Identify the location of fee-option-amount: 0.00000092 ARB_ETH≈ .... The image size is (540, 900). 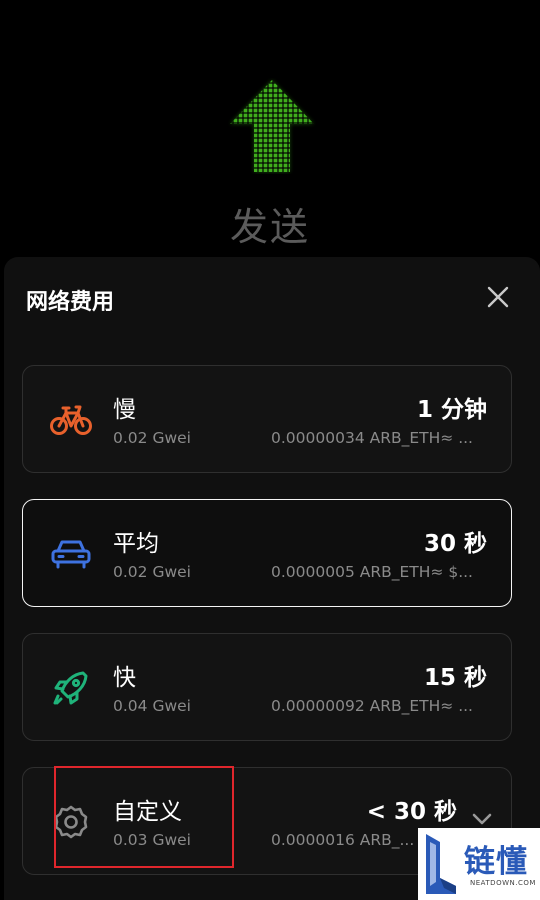
(372, 706).